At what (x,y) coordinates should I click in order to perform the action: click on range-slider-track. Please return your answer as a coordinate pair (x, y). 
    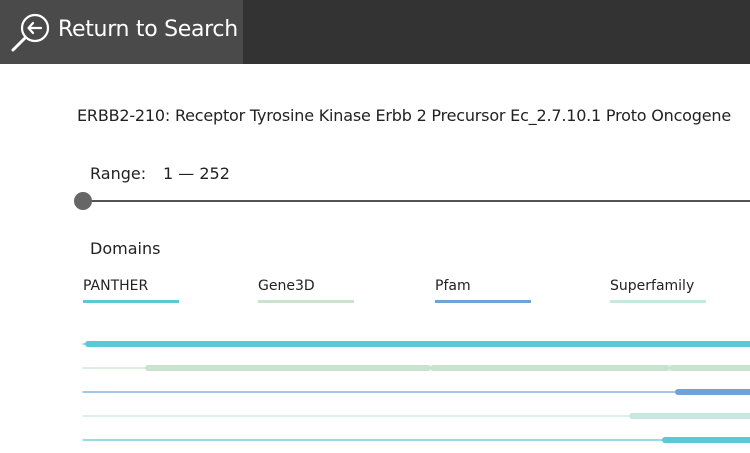
    Looking at the image, I should click on (416, 201).